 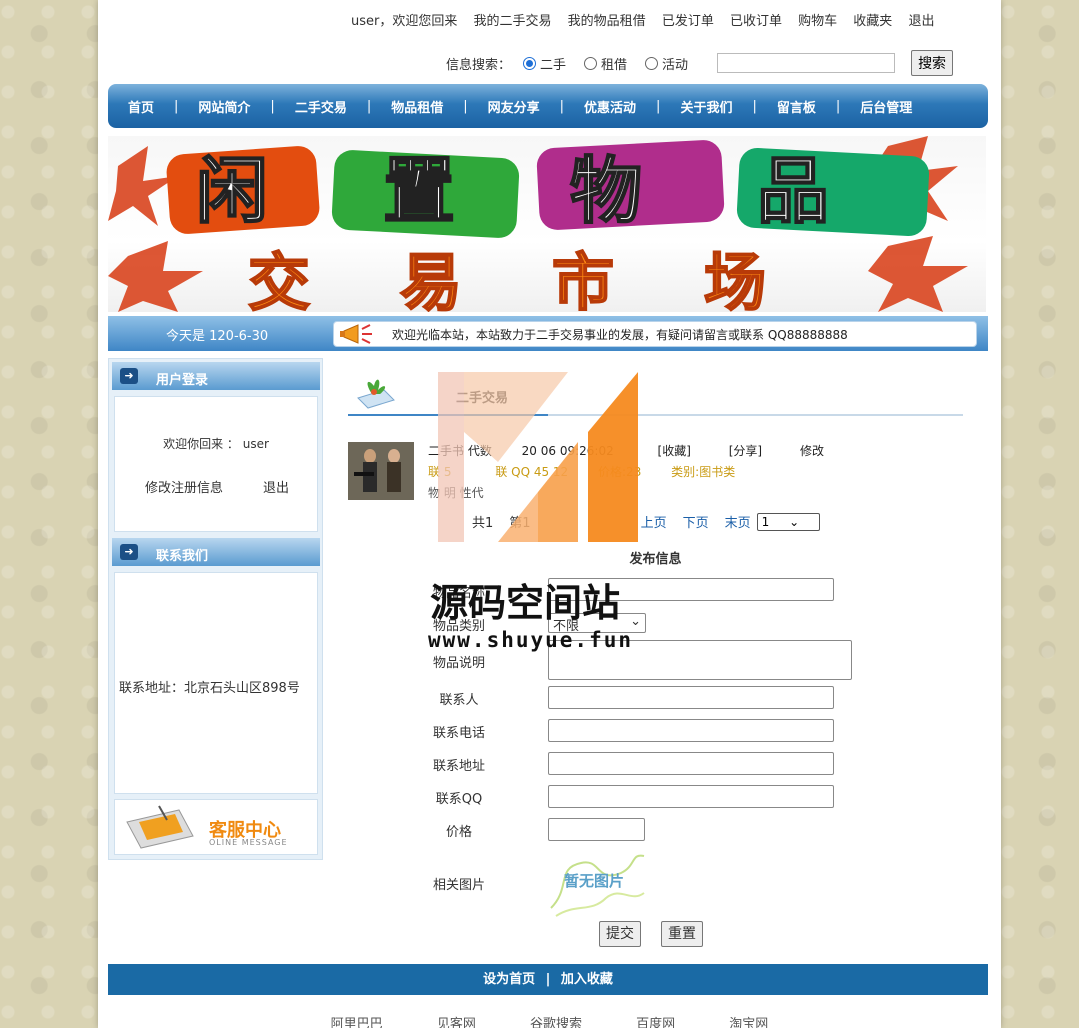 I want to click on link-alibaba: 阿里巴巴, so click(x=357, y=1022).